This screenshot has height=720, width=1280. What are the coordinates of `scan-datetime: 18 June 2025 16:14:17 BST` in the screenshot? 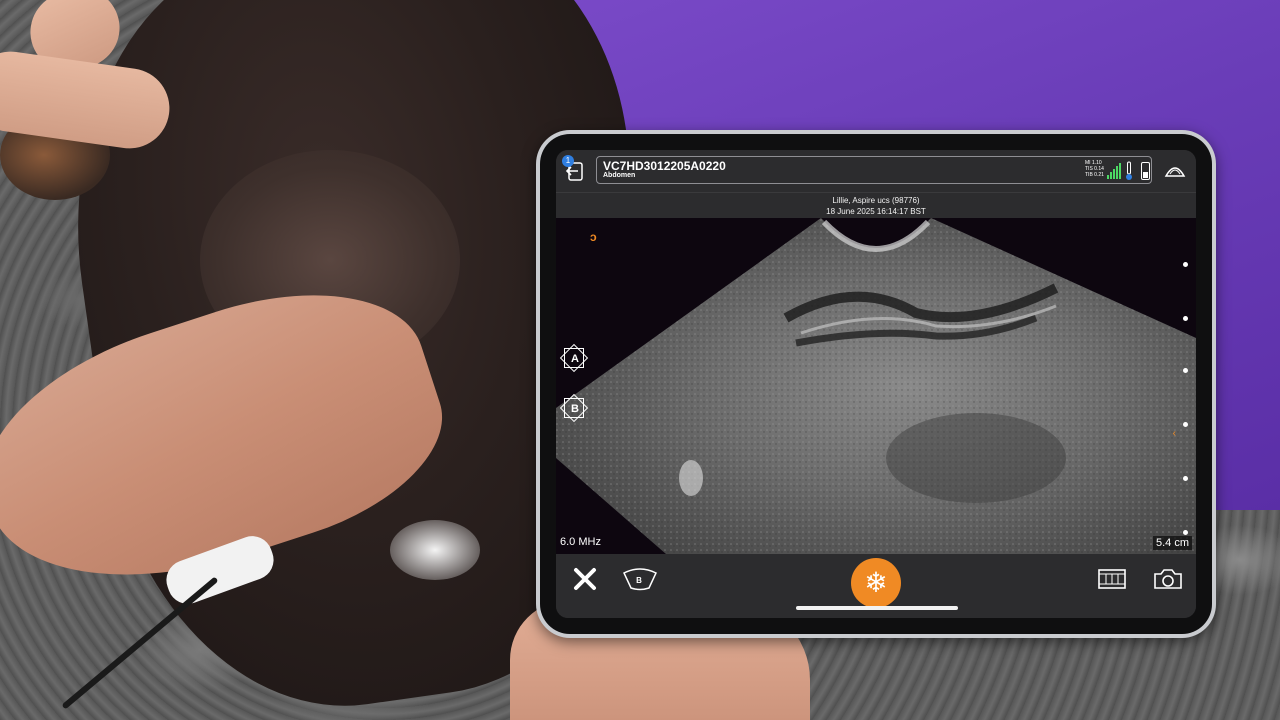 It's located at (876, 211).